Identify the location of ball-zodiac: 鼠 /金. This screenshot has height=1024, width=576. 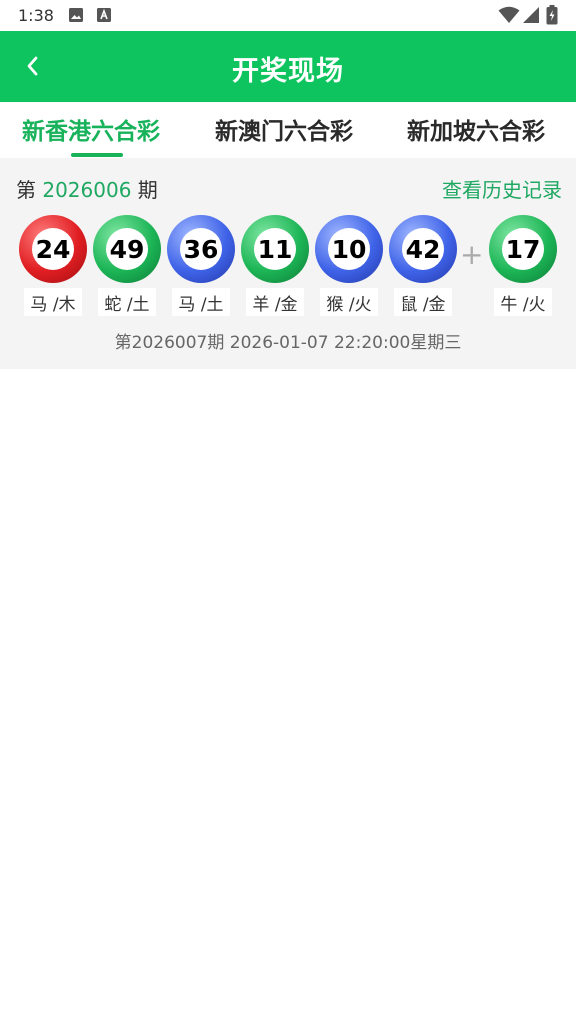
(423, 302).